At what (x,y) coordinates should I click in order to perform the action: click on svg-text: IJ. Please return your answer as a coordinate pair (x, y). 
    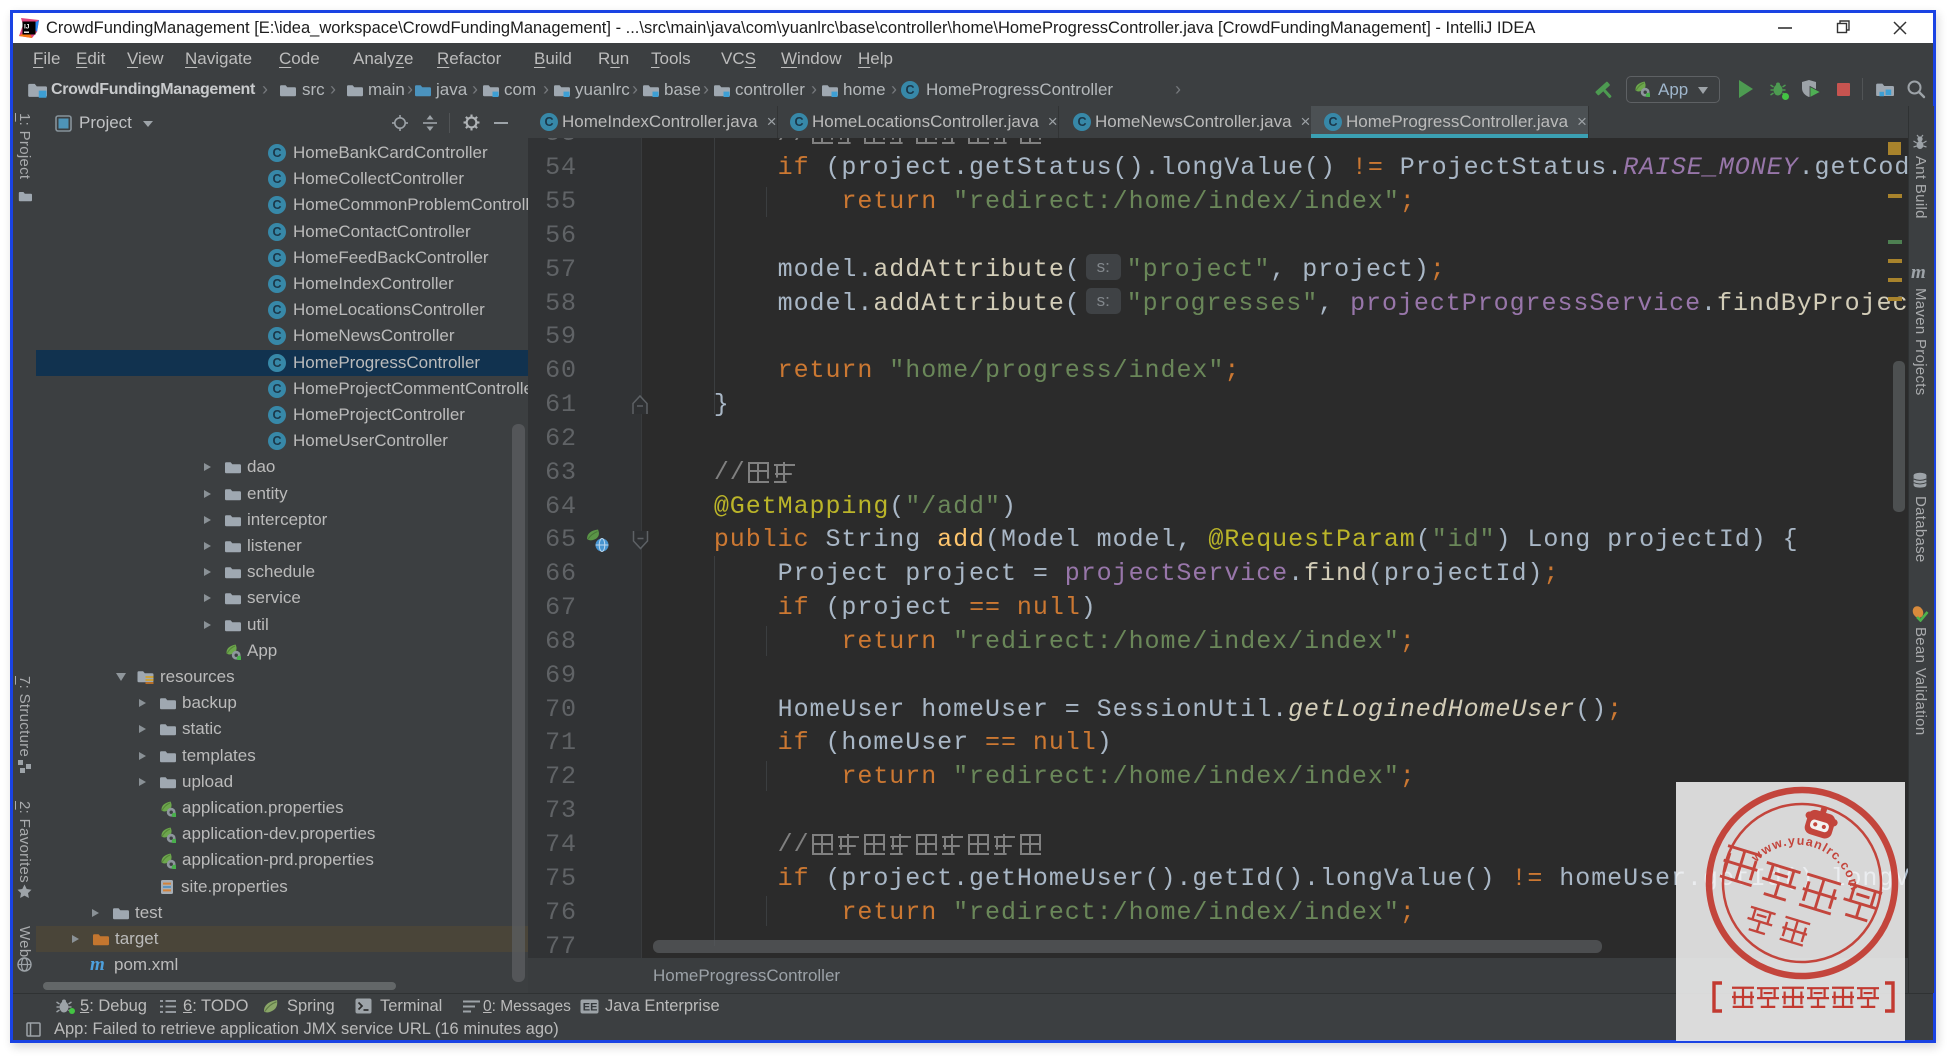
    Looking at the image, I should click on (27, 27).